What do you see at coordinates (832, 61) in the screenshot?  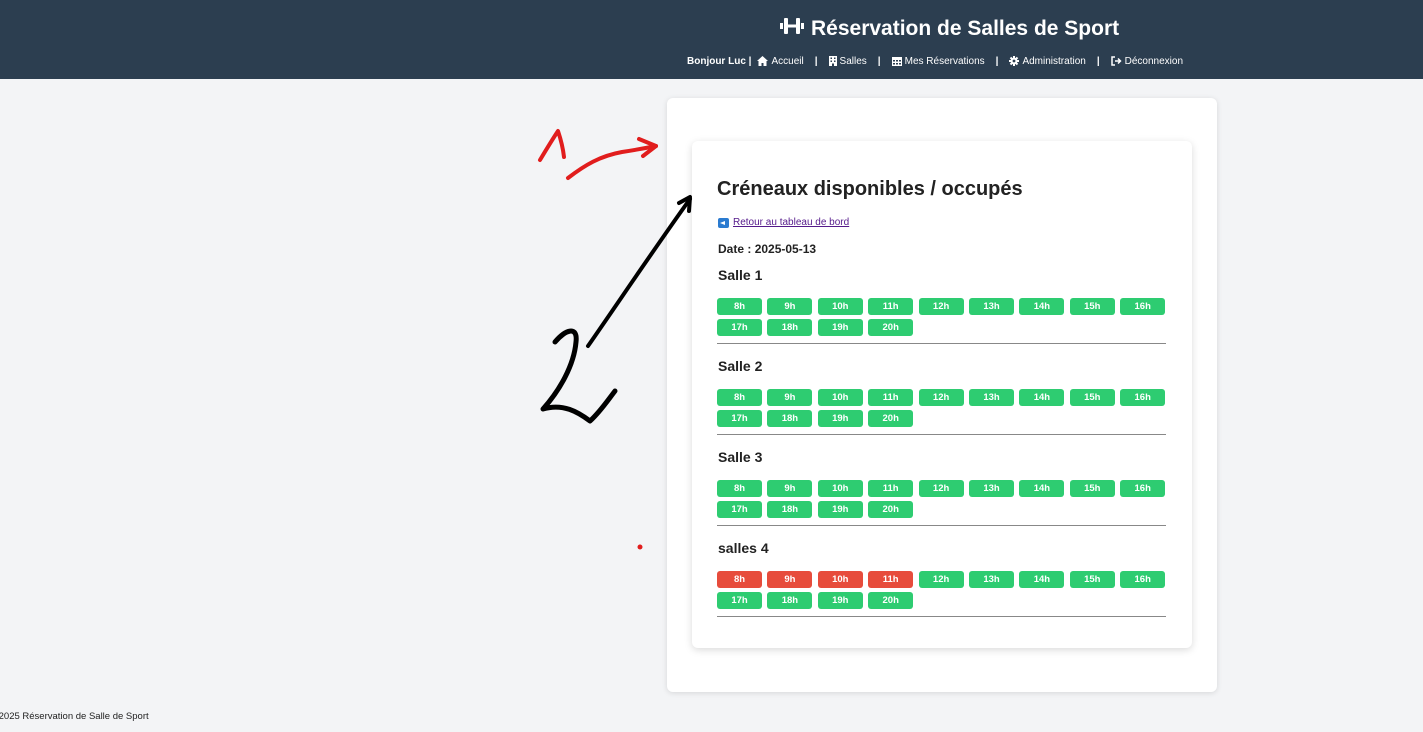 I see `building-icon` at bounding box center [832, 61].